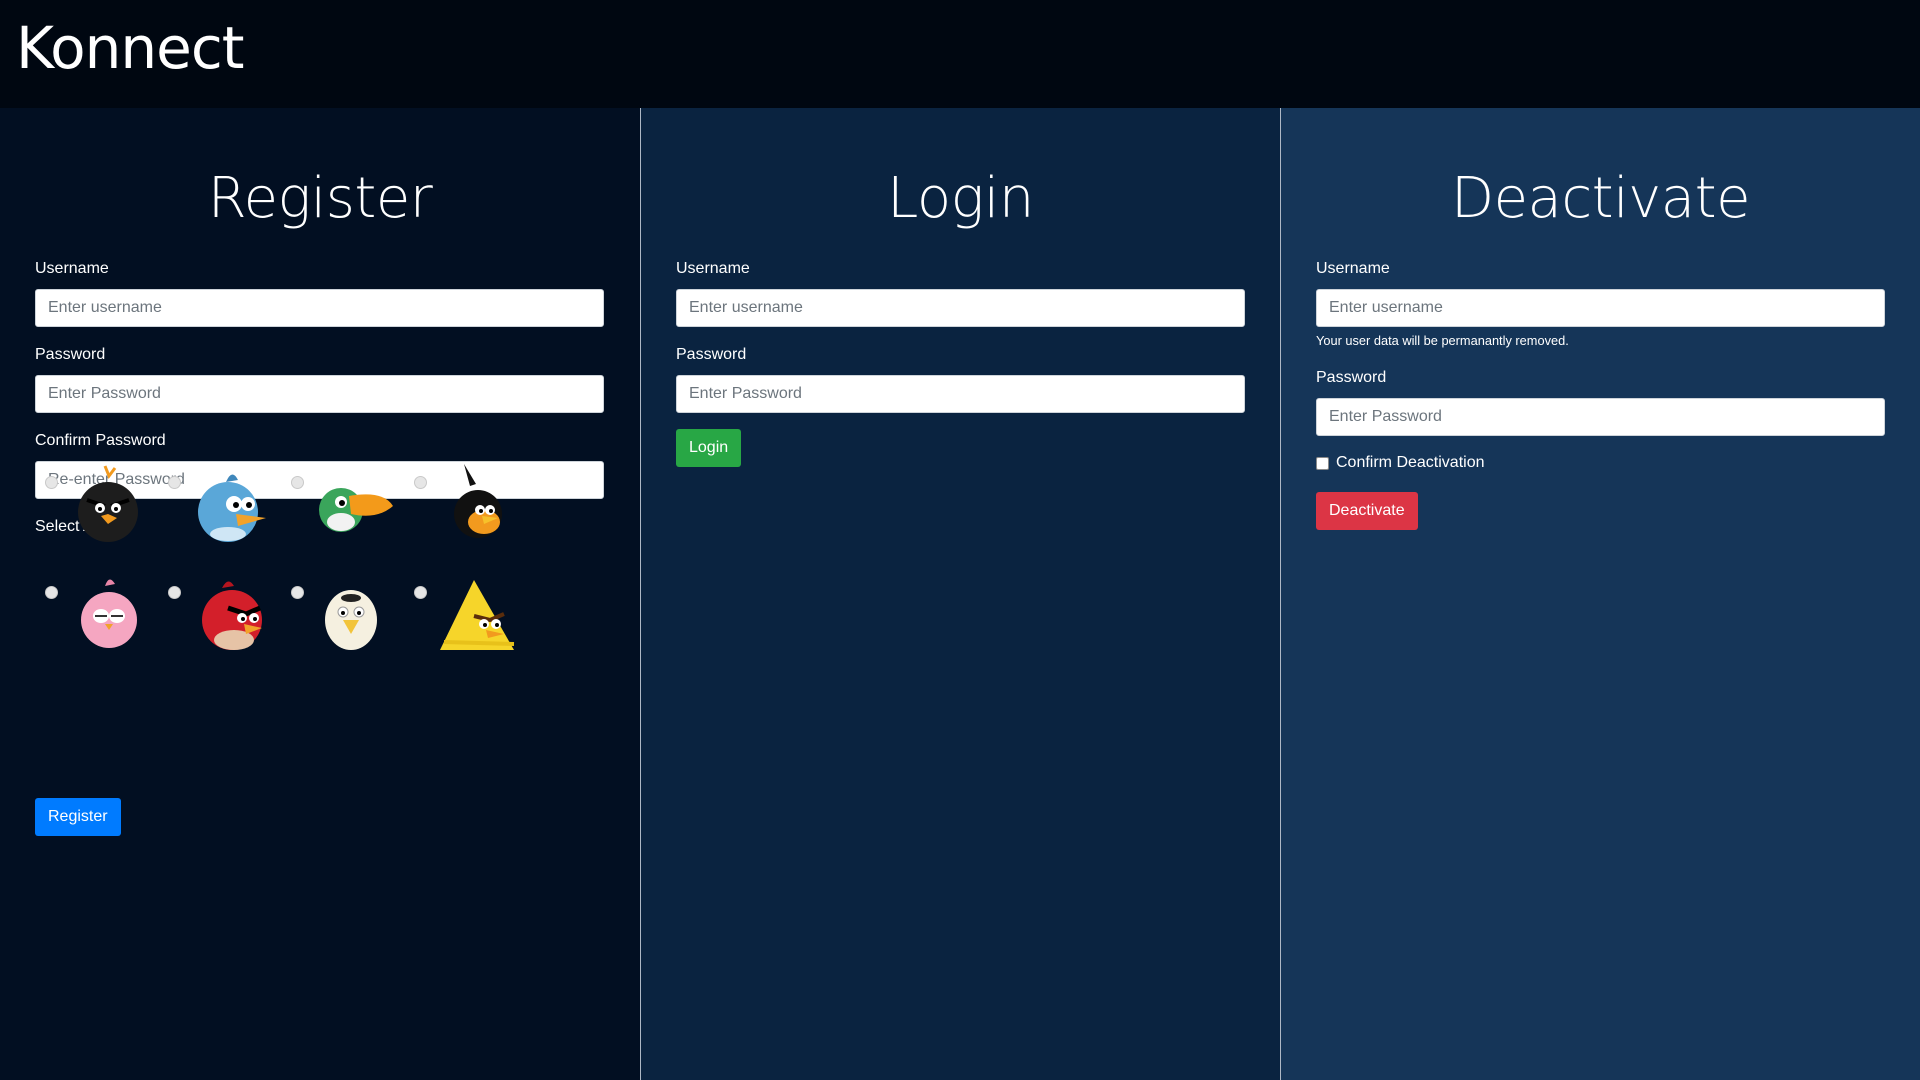 This screenshot has height=1080, width=1920. What do you see at coordinates (351, 620) in the screenshot?
I see `white-bird-avatar-icon` at bounding box center [351, 620].